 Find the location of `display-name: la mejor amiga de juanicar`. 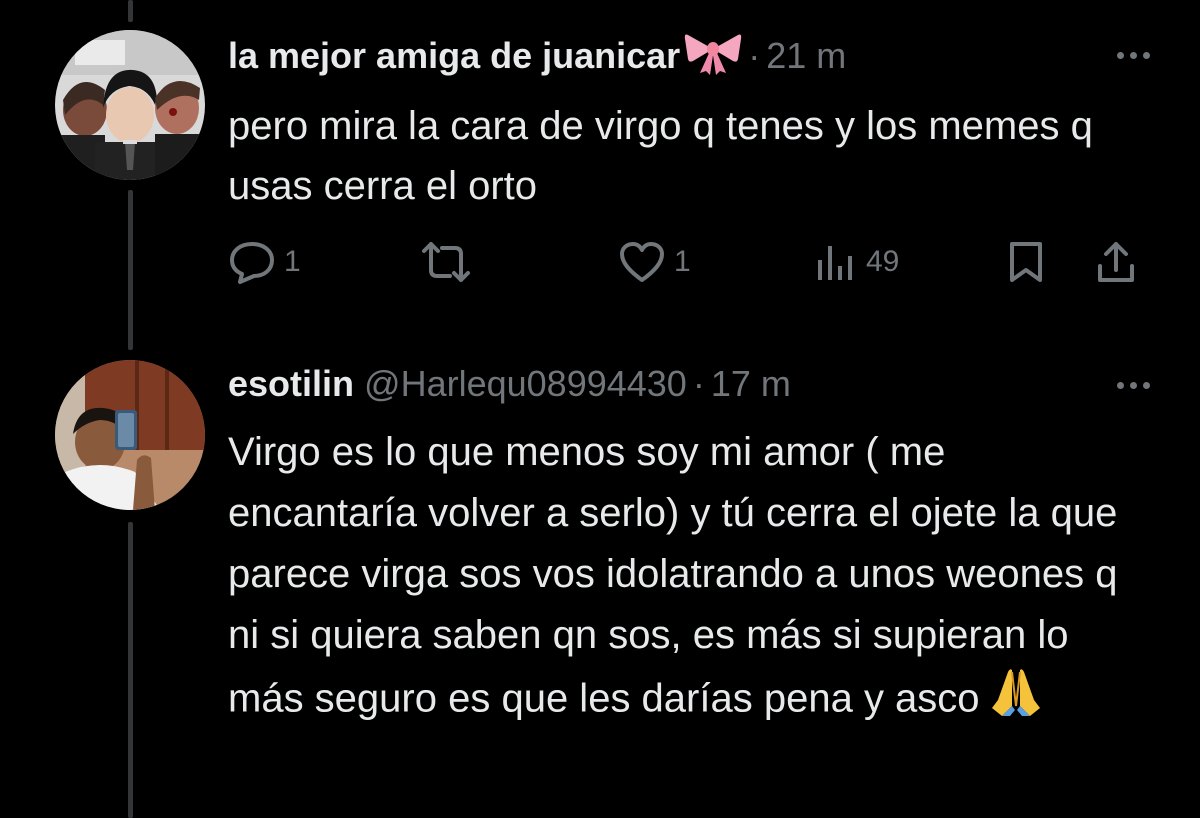

display-name: la mejor amiga de juanicar is located at coordinates (454, 56).